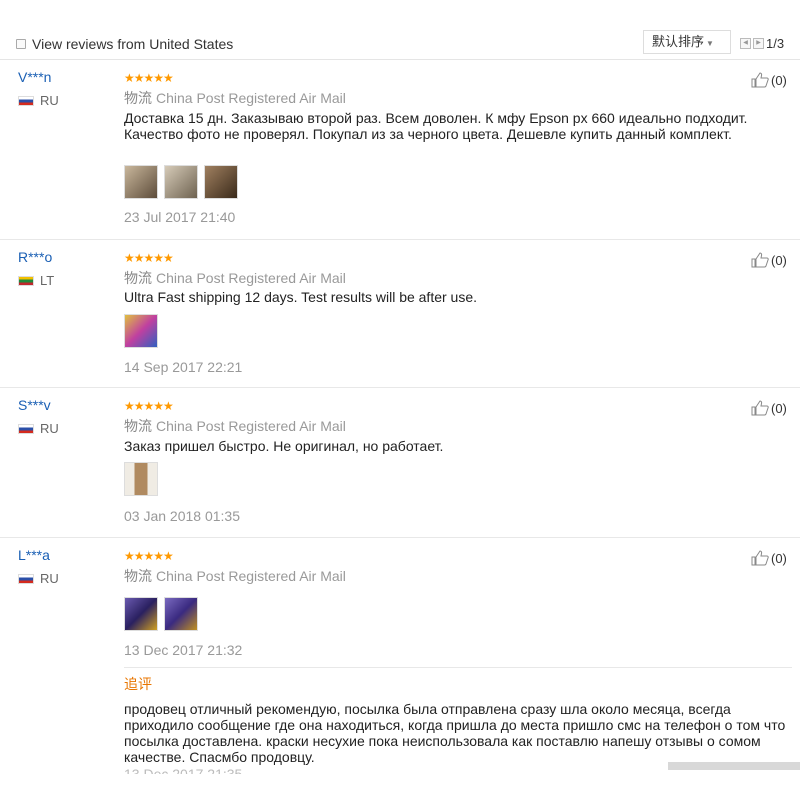  Describe the element at coordinates (138, 684) in the screenshot. I see `followup-label: 追评` at that location.